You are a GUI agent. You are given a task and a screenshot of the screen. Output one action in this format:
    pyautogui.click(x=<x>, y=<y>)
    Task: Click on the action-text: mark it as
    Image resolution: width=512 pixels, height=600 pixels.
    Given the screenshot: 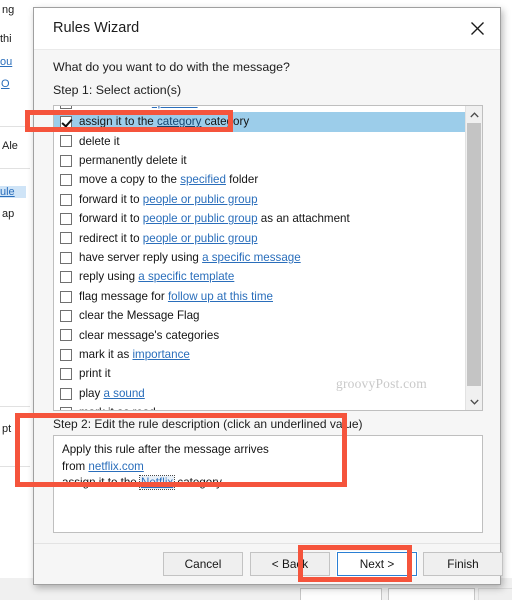 What is the action you would take?
    pyautogui.click(x=106, y=354)
    